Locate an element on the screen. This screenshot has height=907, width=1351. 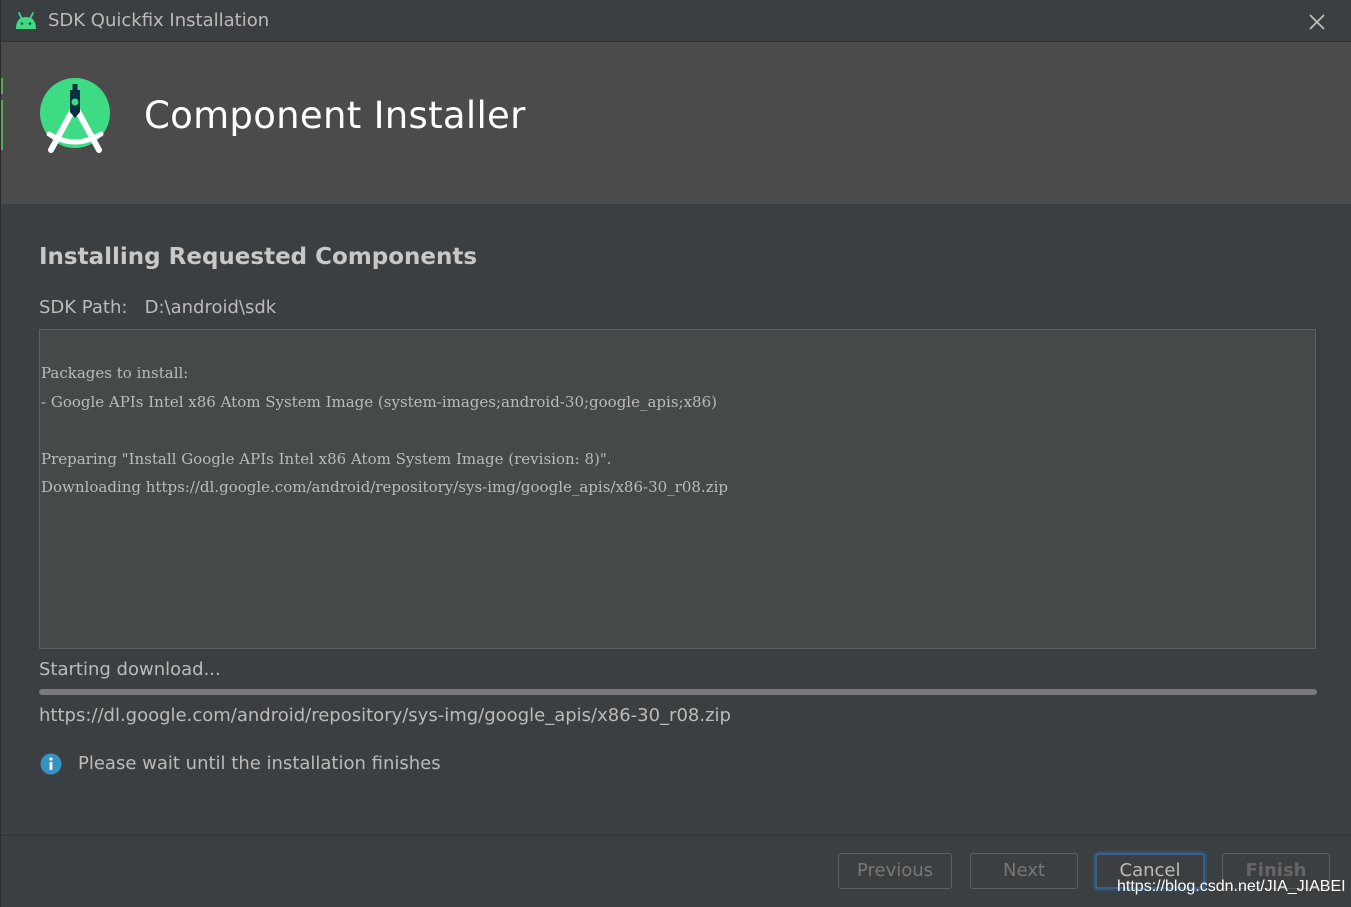
title-bar: SDK Quickfix Installation is located at coordinates (676, 21).